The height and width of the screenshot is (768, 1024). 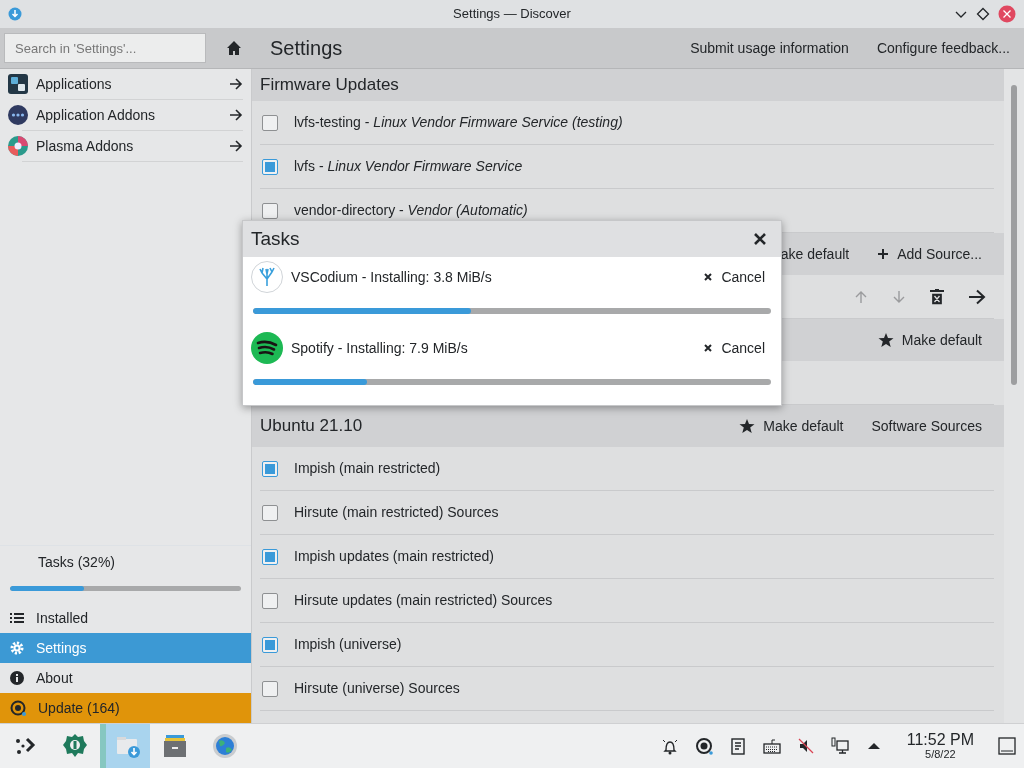 What do you see at coordinates (311, 426) in the screenshot?
I see `section-title: Ubuntu 21.10` at bounding box center [311, 426].